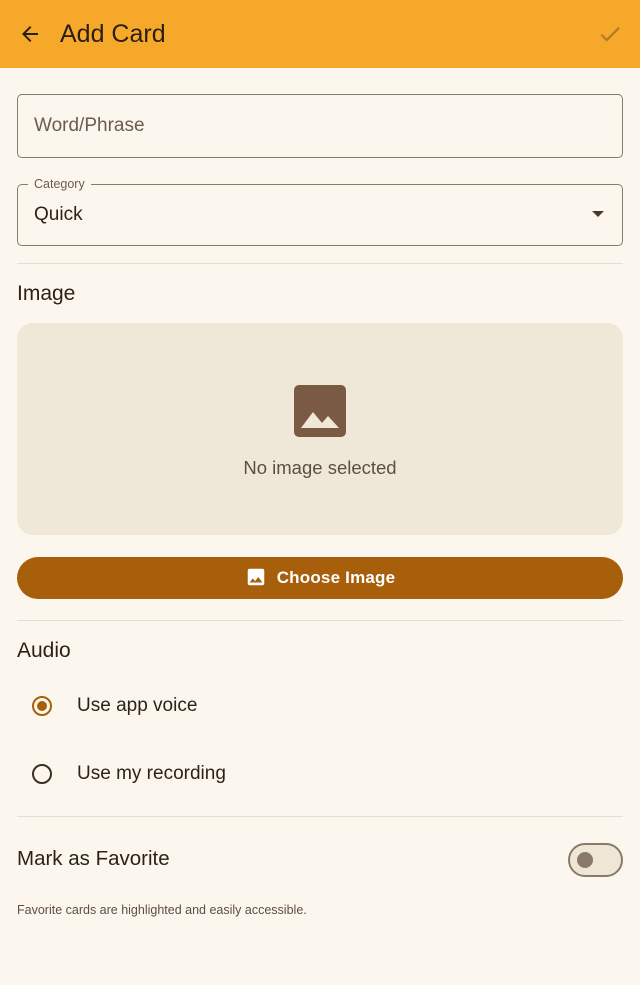  I want to click on audio-section-title: Audio, so click(44, 650).